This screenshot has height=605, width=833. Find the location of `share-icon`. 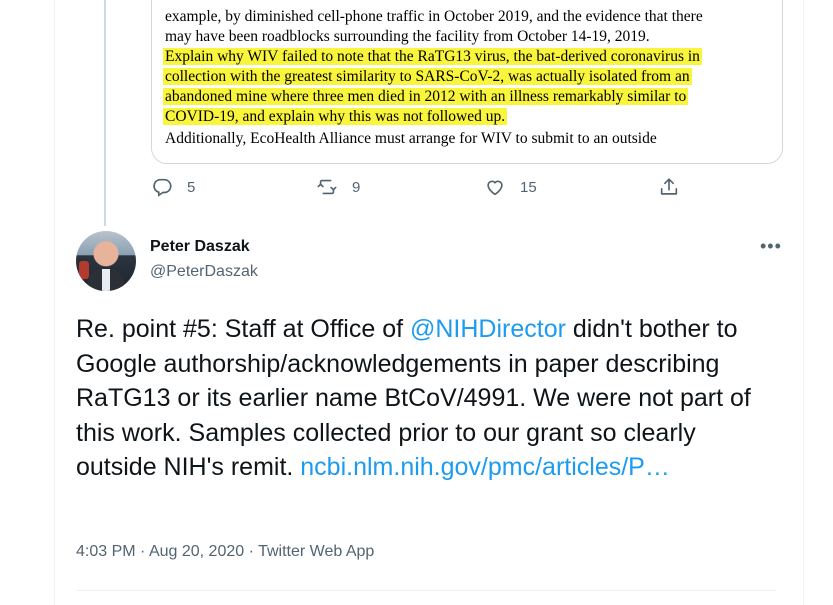

share-icon is located at coordinates (669, 186).